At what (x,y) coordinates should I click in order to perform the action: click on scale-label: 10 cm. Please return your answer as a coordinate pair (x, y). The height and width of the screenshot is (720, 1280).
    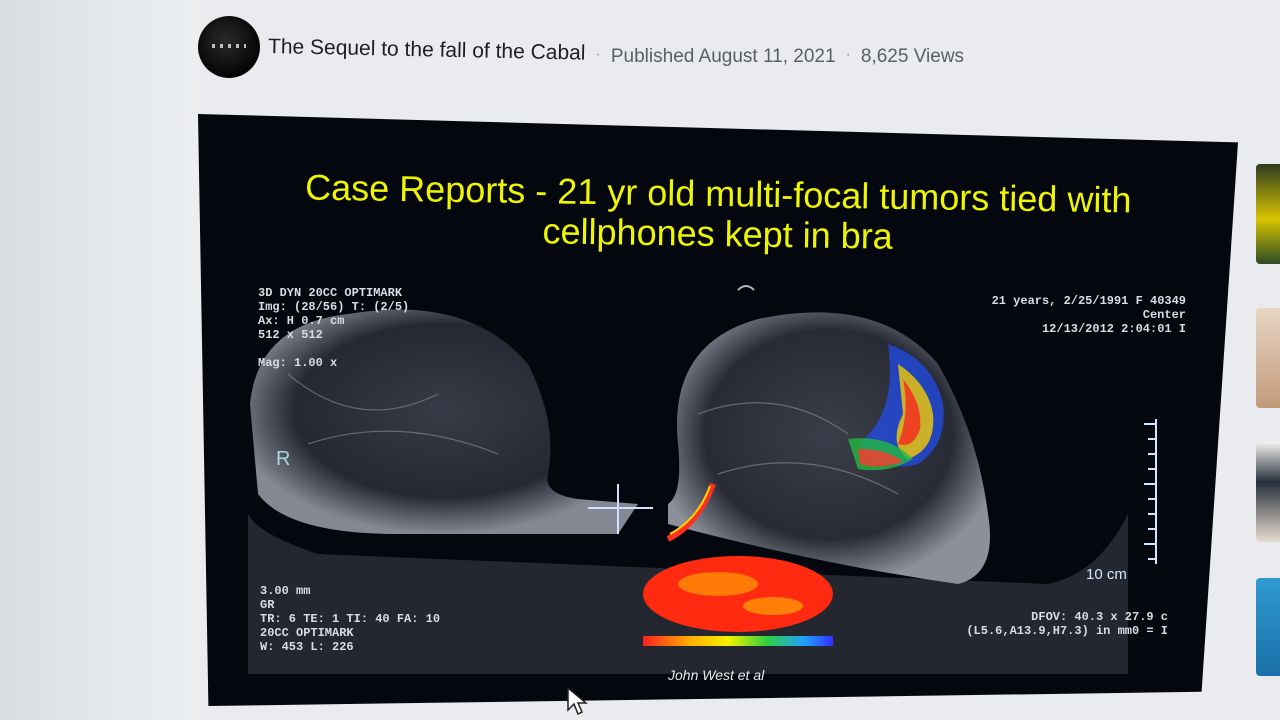
    Looking at the image, I should click on (1106, 574).